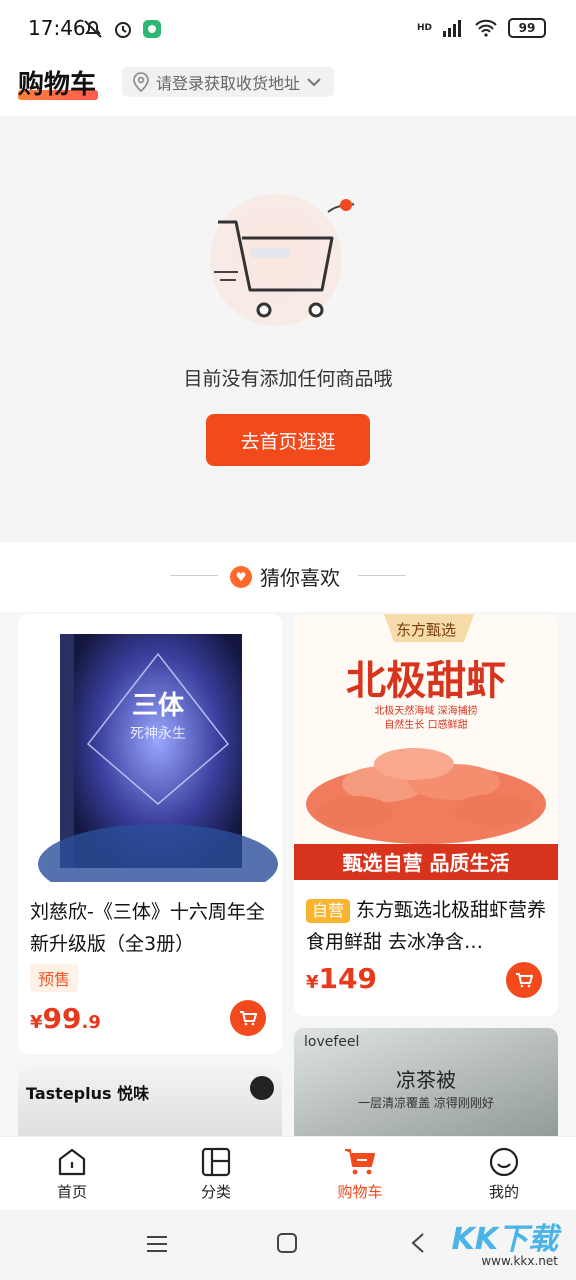 The height and width of the screenshot is (1280, 576). I want to click on bottom-tab-bar: 首页 分类 购物车 我的, so click(288, 1173).